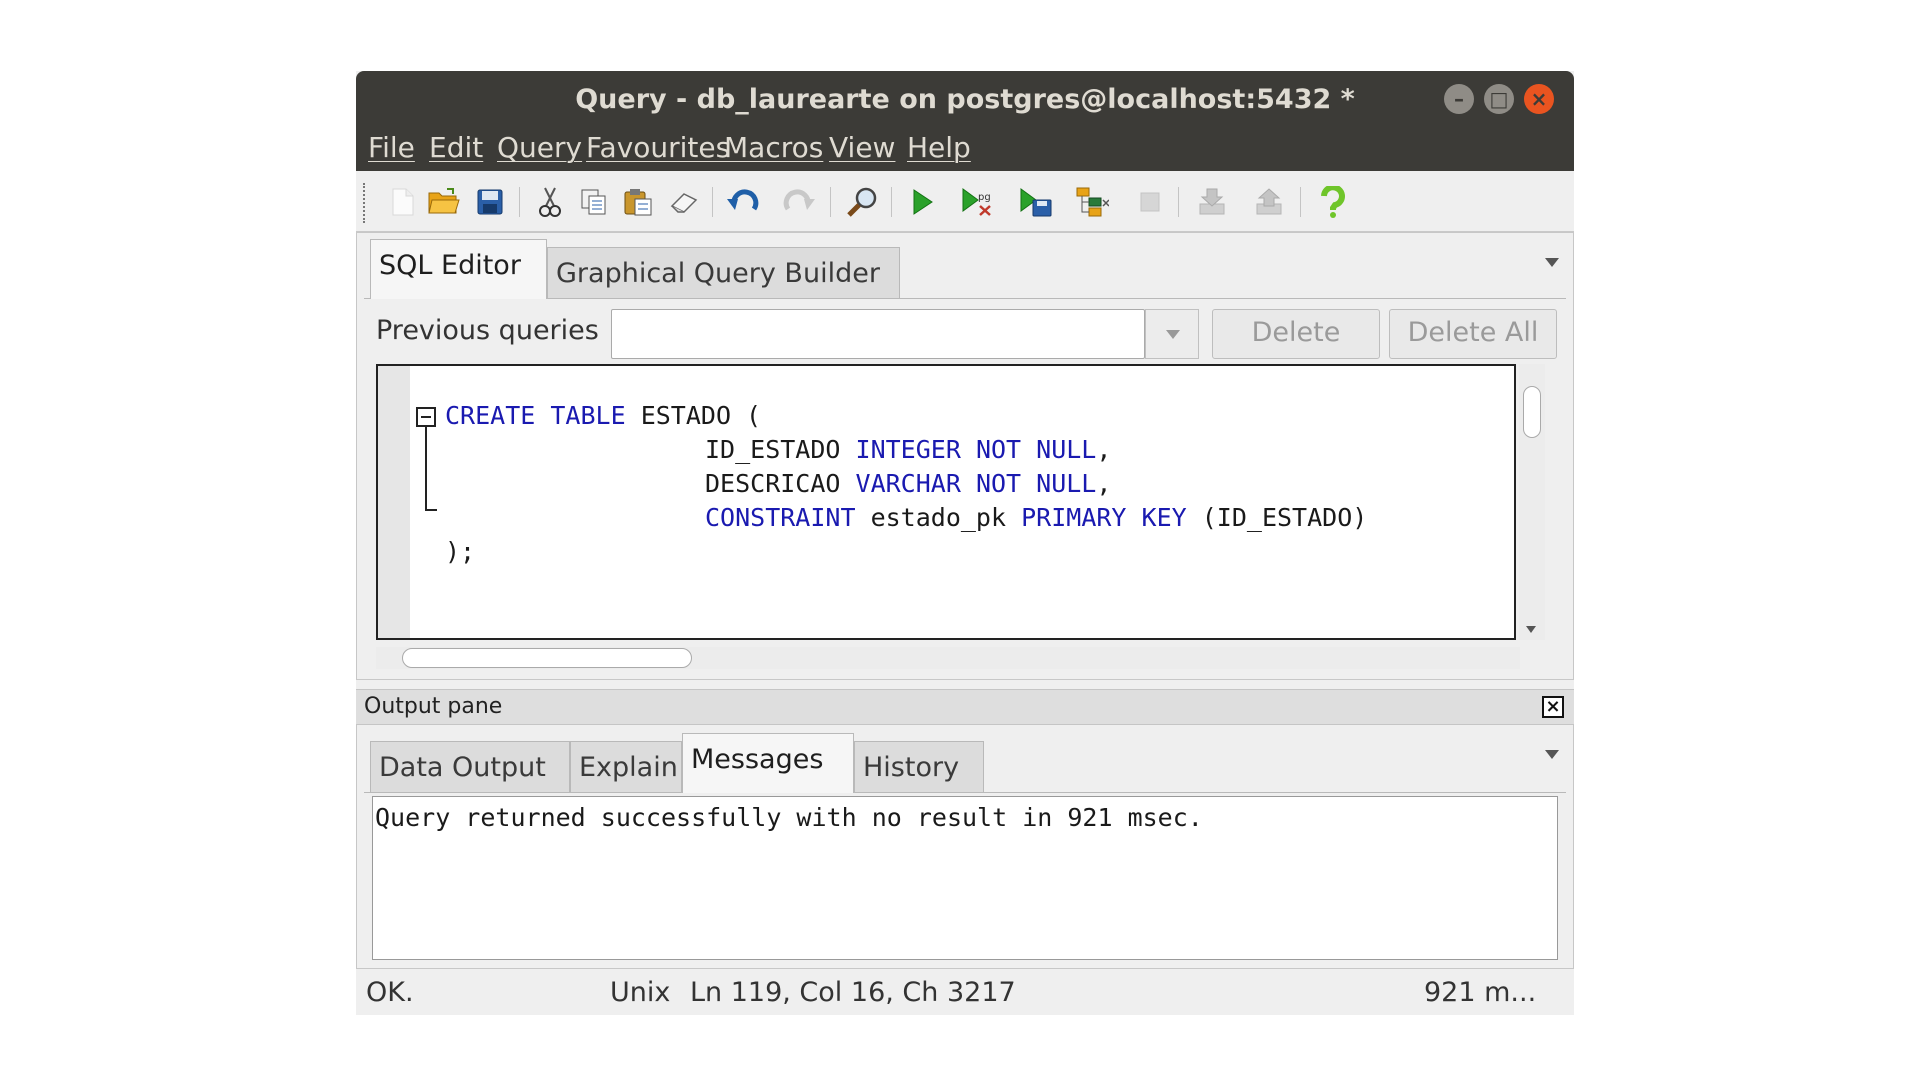 The image size is (1920, 1080). Describe the element at coordinates (965, 792) in the screenshot. I see `tab-baseline` at that location.